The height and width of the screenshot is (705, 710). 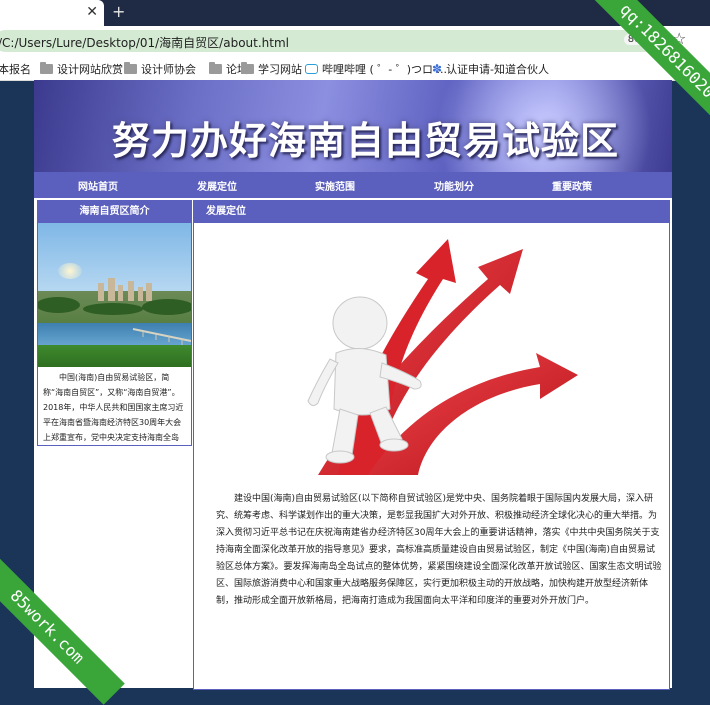 What do you see at coordinates (15, 69) in the screenshot?
I see `bookmark-item: 本报名` at bounding box center [15, 69].